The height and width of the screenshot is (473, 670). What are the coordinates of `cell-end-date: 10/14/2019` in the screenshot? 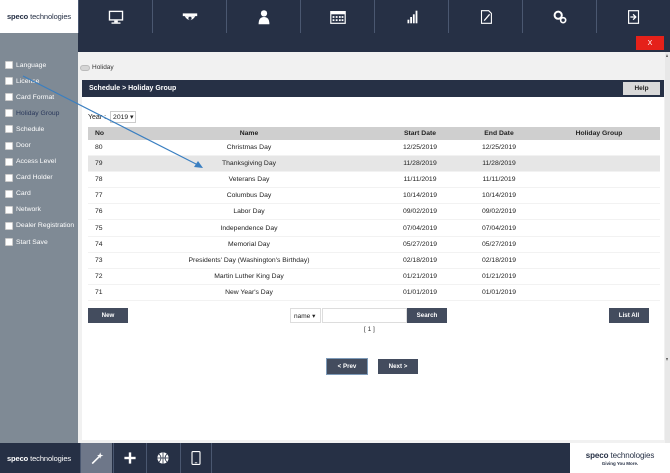 It's located at (499, 196).